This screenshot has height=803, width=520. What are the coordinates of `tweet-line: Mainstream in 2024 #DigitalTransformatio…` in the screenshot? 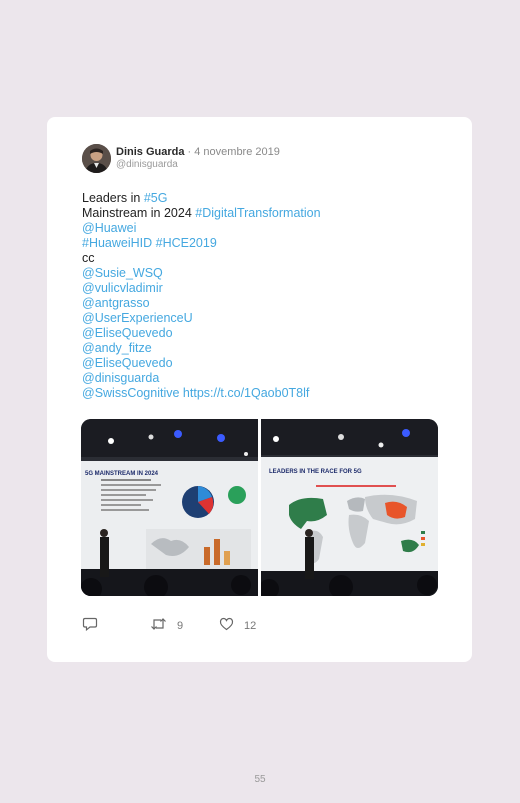 It's located at (272, 213).